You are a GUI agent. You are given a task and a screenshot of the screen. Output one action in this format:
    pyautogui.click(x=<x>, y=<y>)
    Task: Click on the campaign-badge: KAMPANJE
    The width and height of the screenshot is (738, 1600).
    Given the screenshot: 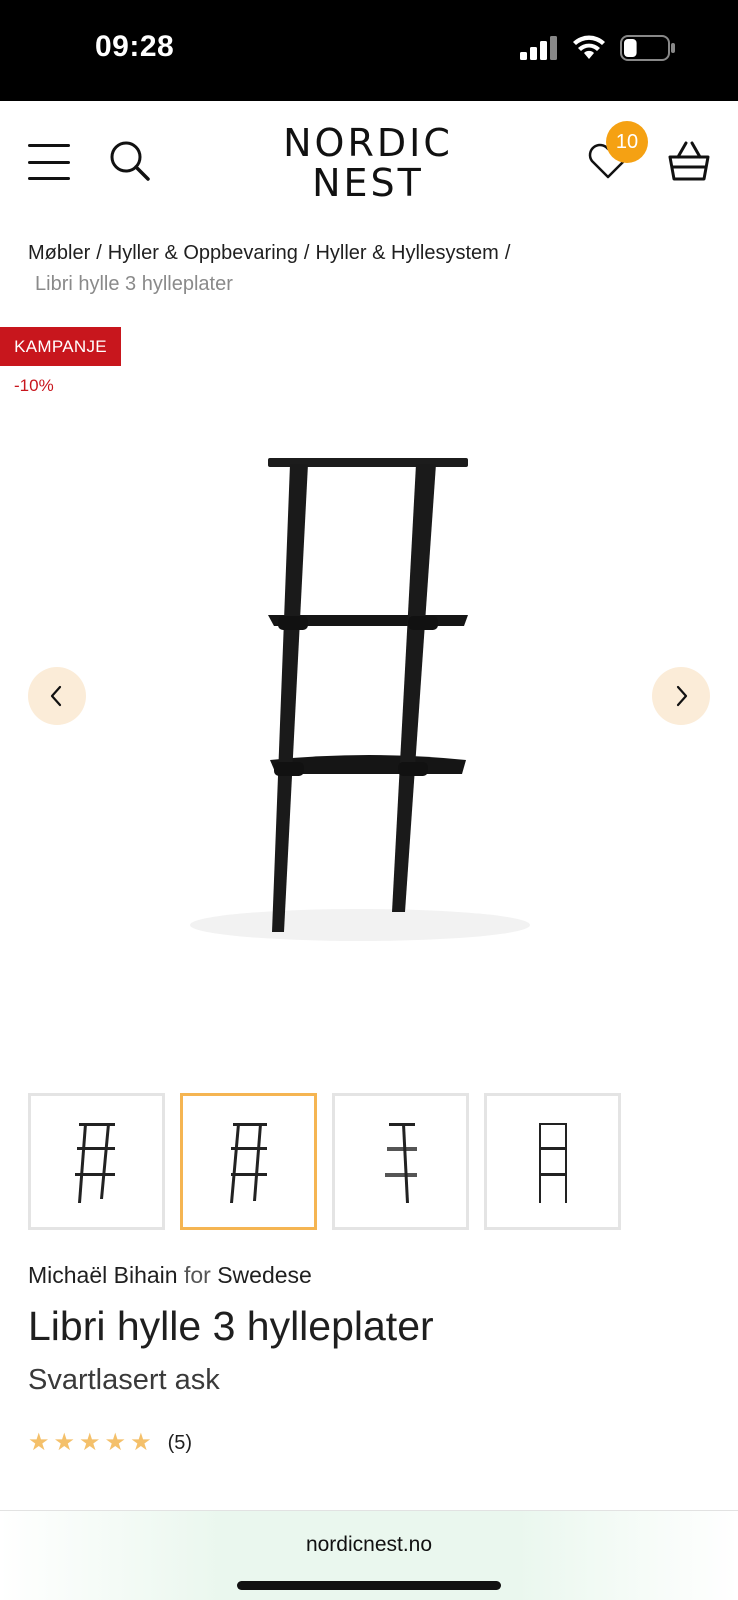 What is the action you would take?
    pyautogui.click(x=60, y=346)
    